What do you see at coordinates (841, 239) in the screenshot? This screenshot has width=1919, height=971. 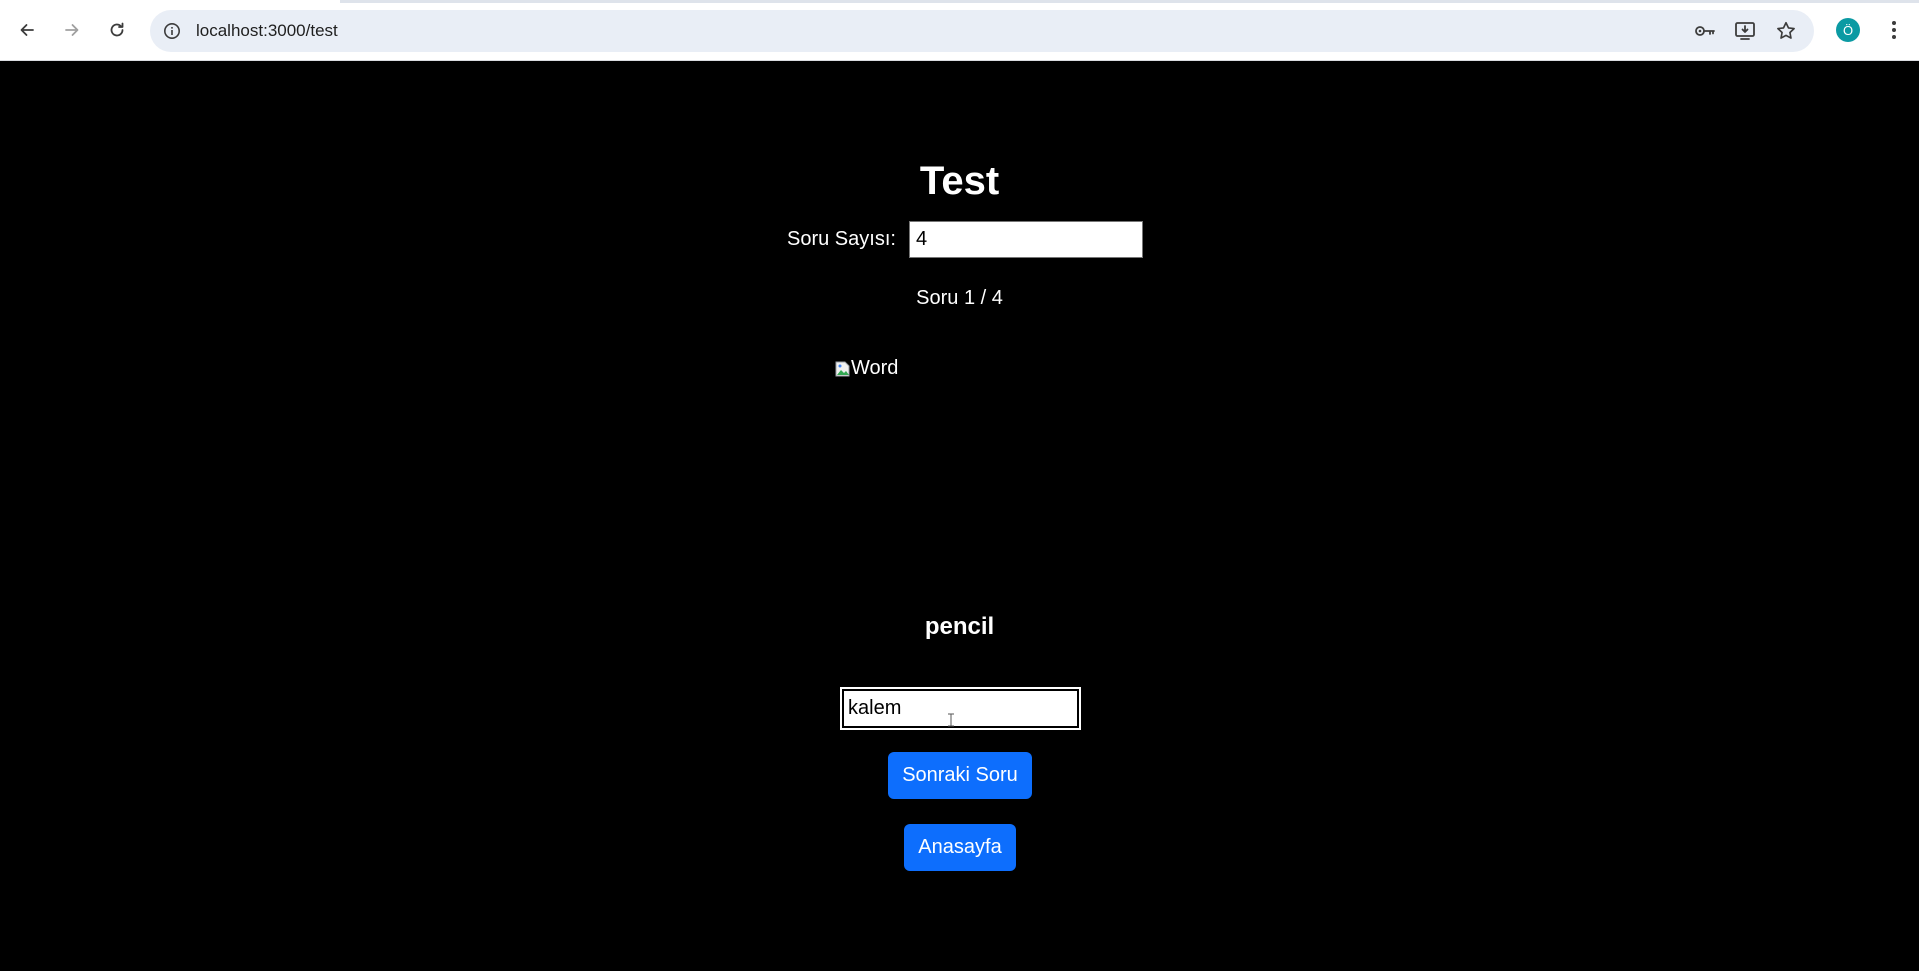 I see `question-count-label: Soru Sayısı:` at bounding box center [841, 239].